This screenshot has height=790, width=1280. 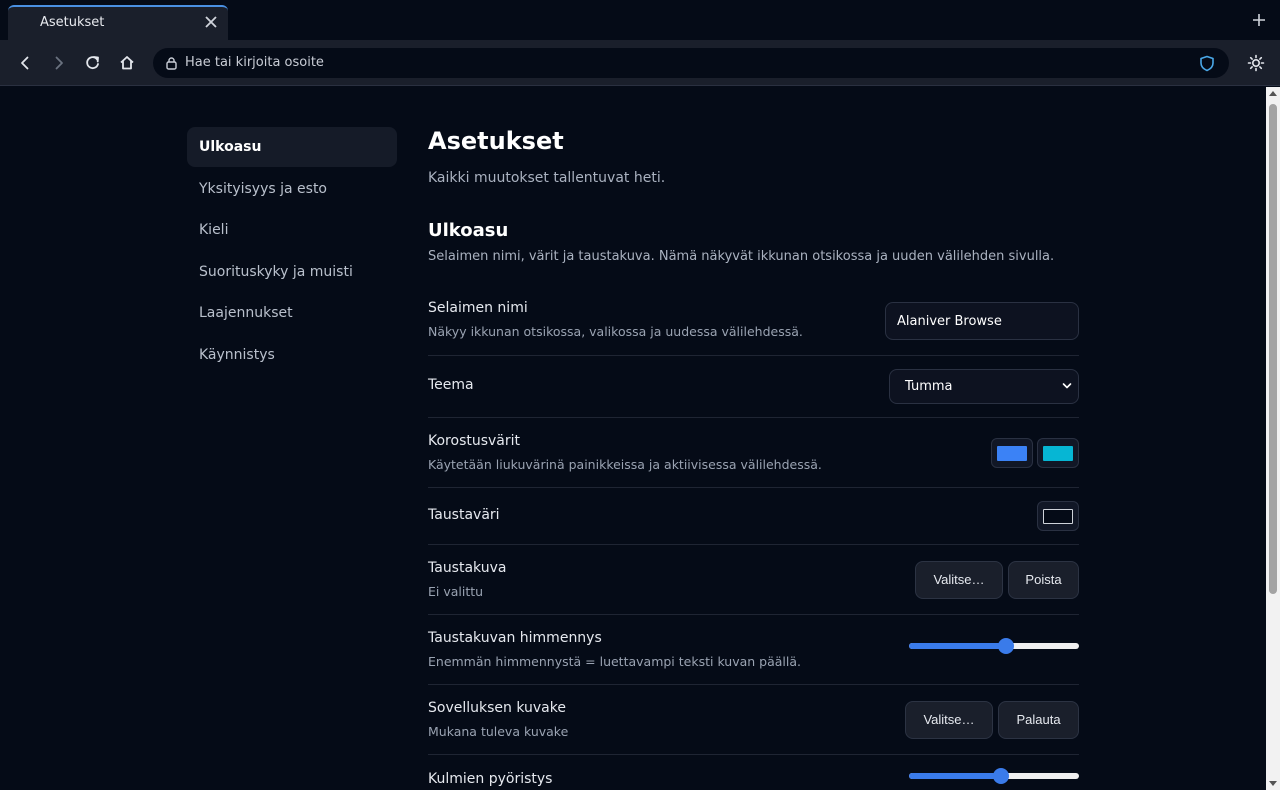 I want to click on accent-color-1-picker, so click(x=1012, y=453).